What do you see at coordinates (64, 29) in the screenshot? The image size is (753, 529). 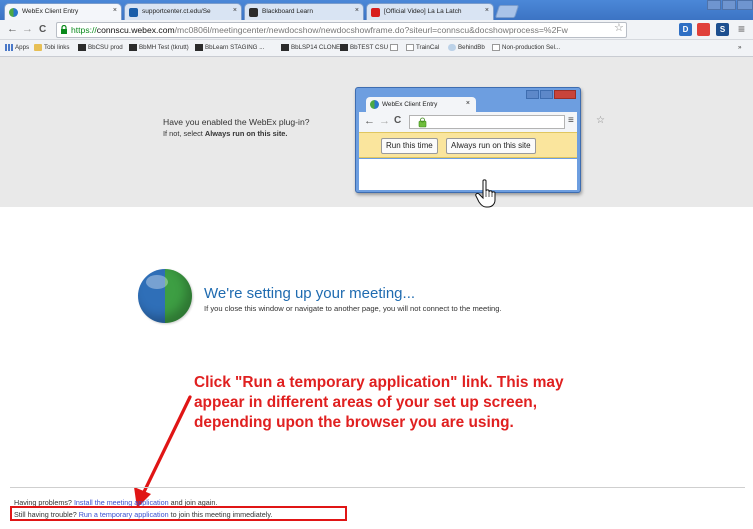 I see `lock-icon` at bounding box center [64, 29].